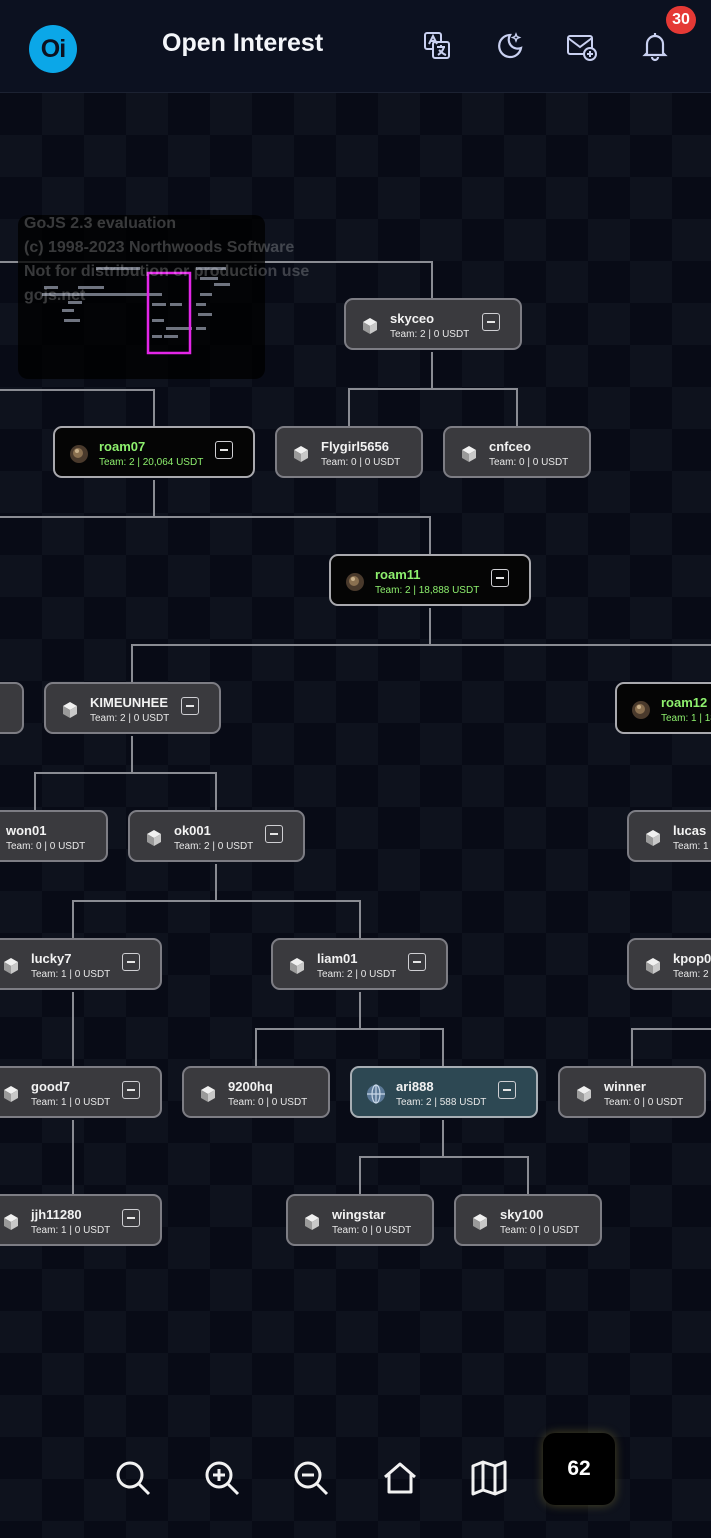  Describe the element at coordinates (681, 20) in the screenshot. I see `notification-badge: 30` at that location.